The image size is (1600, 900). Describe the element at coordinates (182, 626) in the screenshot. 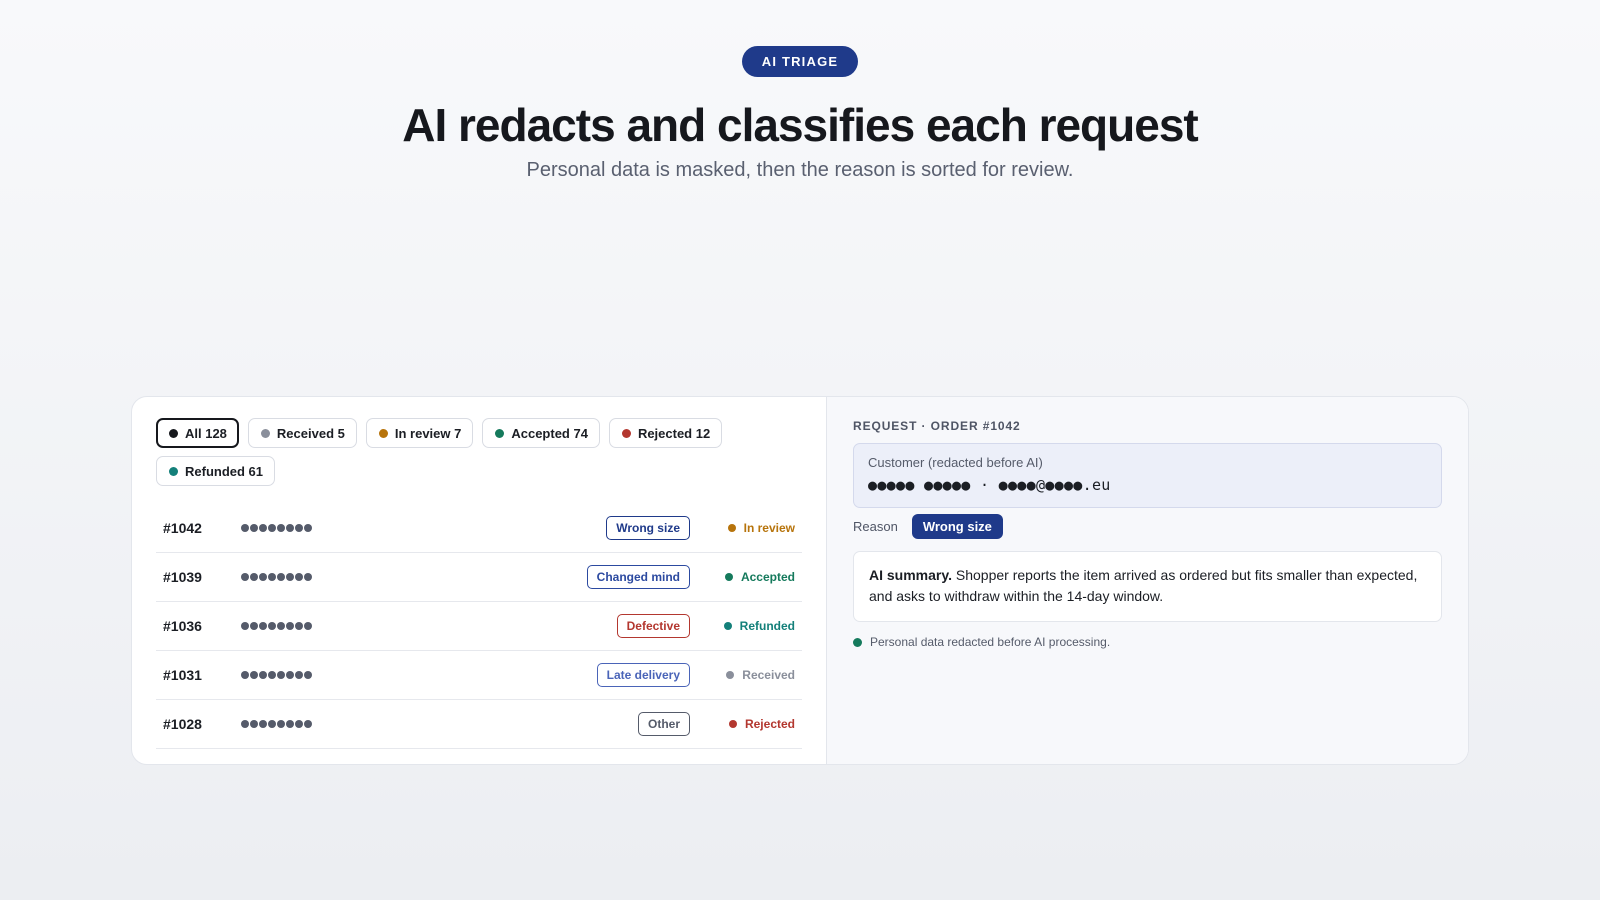

I see `order-id: #1036` at that location.